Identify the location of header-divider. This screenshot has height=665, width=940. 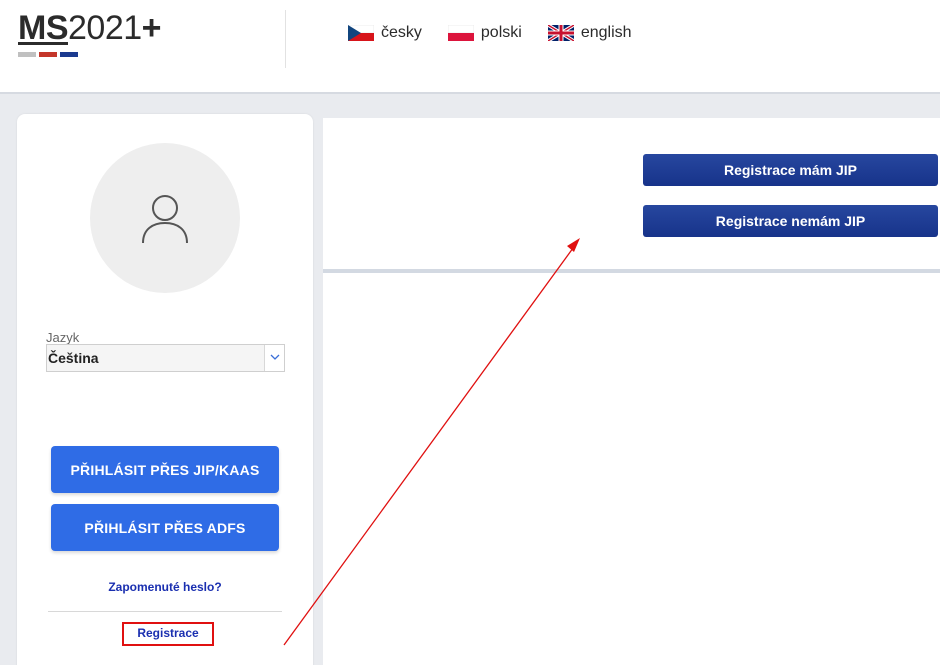
(285, 39).